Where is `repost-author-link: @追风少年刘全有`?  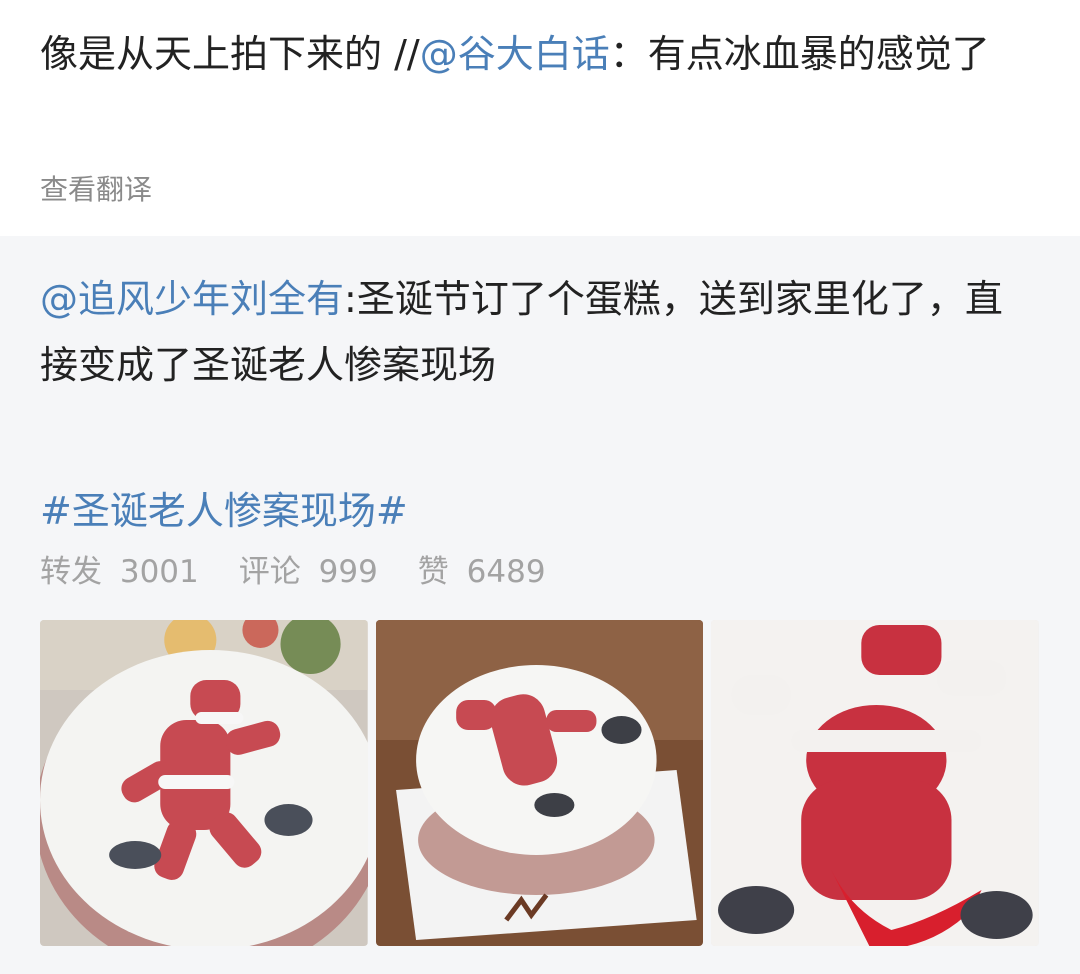
repost-author-link: @追风少年刘全有 is located at coordinates (192, 299).